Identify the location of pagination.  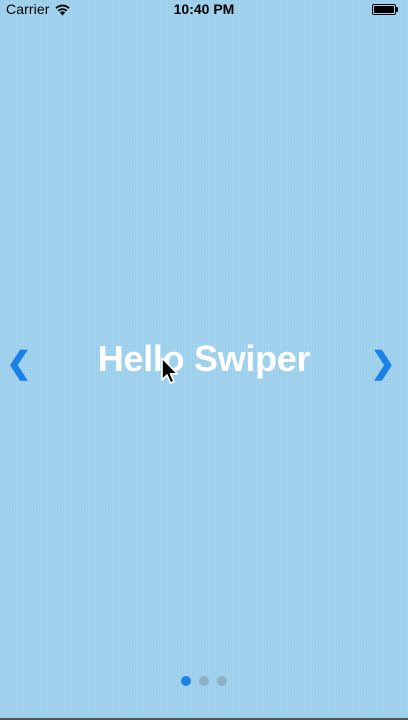
(204, 681).